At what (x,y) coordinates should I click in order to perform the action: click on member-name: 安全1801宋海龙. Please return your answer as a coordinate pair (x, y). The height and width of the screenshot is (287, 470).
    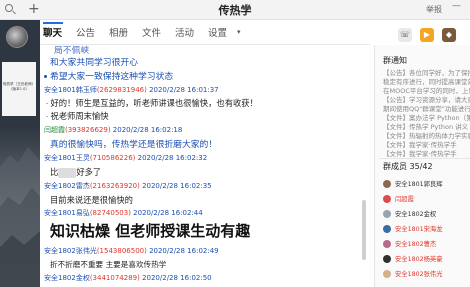
    Looking at the image, I should click on (419, 229).